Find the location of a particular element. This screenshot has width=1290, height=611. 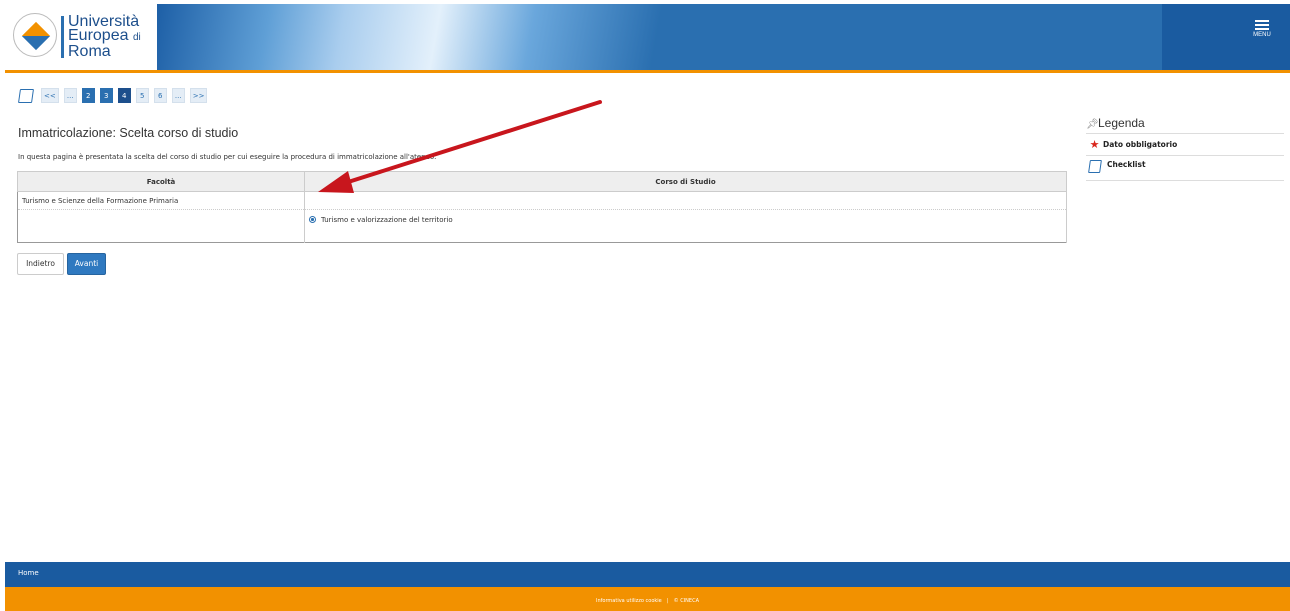

pager-step-5: 5 is located at coordinates (142, 95).